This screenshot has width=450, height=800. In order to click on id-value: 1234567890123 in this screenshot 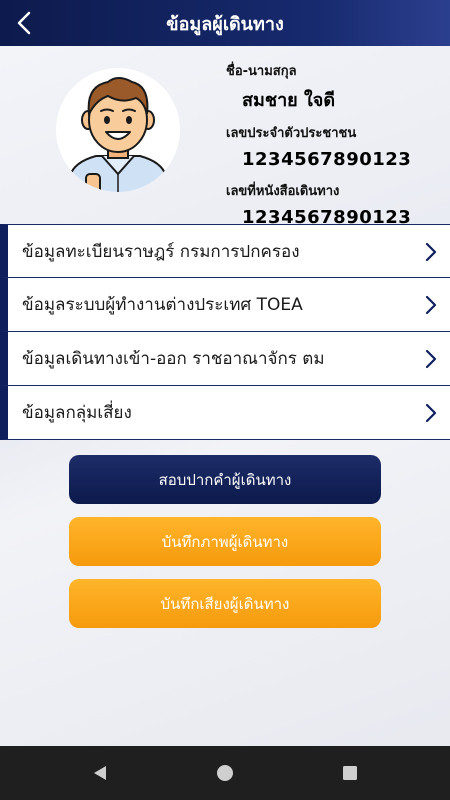, I will do `click(327, 159)`.